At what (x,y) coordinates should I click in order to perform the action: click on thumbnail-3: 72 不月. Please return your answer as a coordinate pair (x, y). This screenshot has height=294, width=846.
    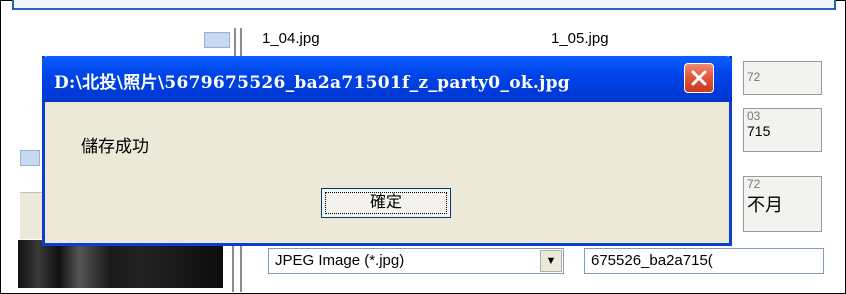
    Looking at the image, I should click on (782, 204).